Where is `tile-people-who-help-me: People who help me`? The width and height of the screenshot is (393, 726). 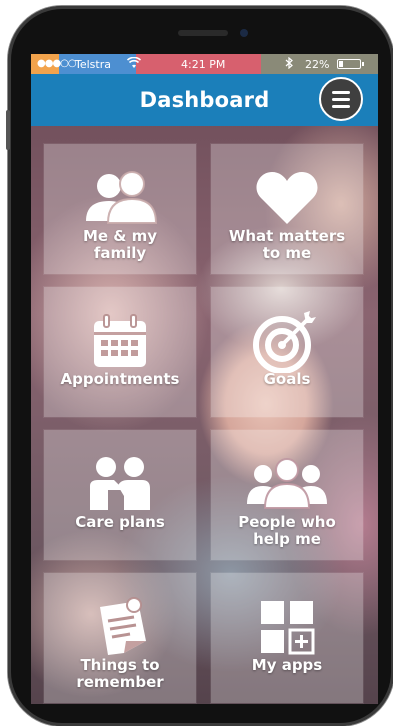 tile-people-who-help-me: People who help me is located at coordinates (287, 495).